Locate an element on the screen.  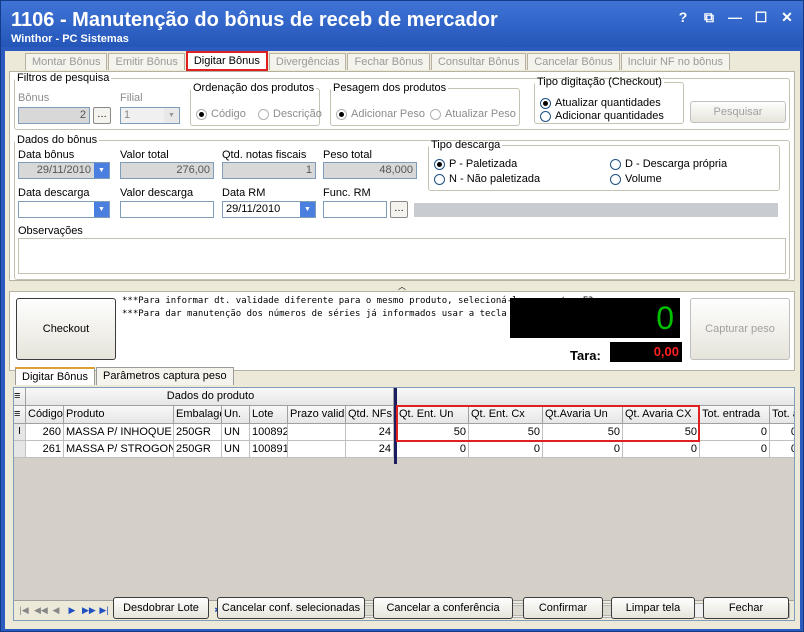
tipo-descarga-legend: Tipo descarga is located at coordinates (466, 145).